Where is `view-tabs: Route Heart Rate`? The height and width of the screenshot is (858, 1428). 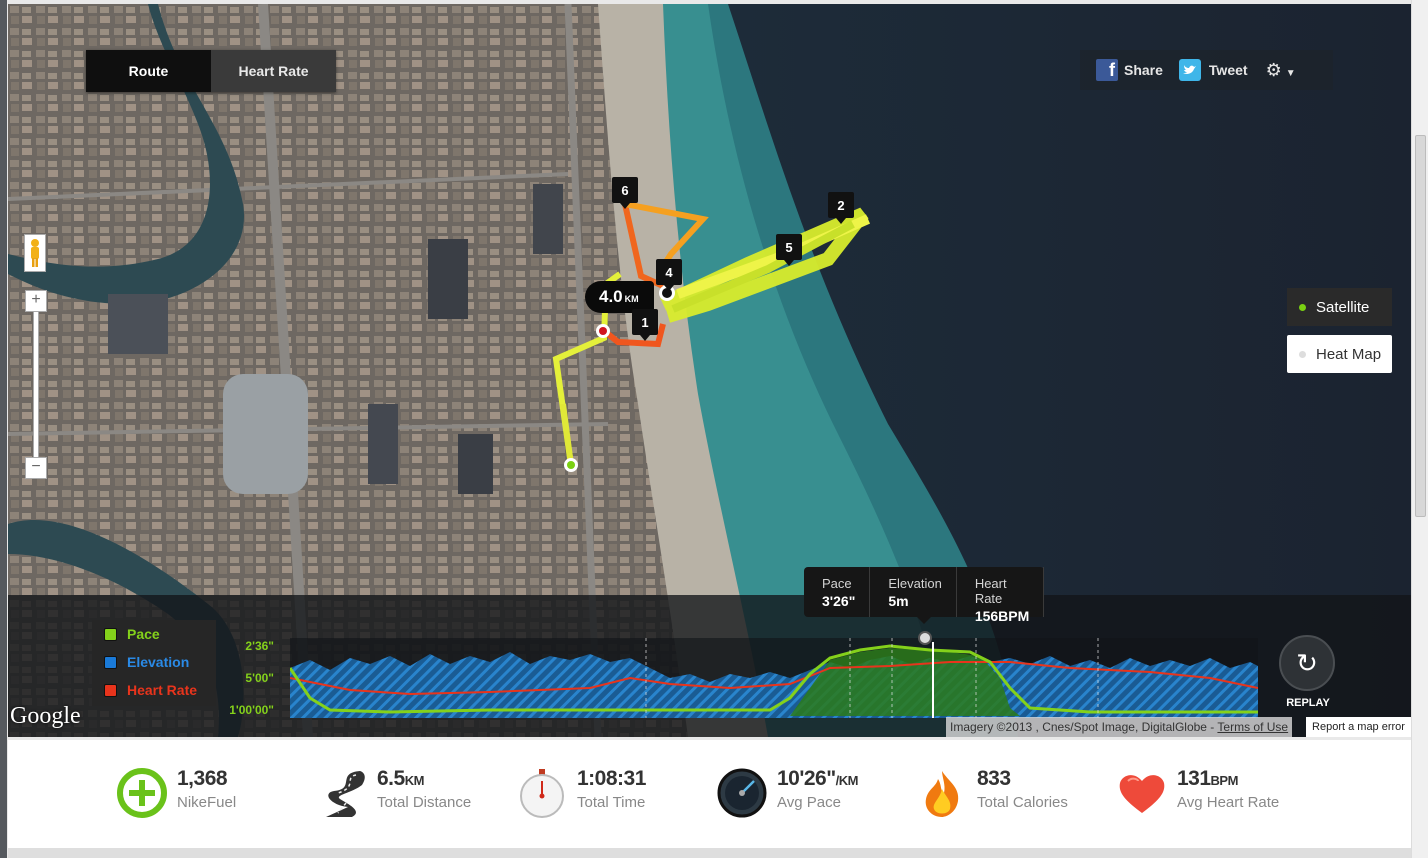
view-tabs: Route Heart Rate is located at coordinates (211, 71).